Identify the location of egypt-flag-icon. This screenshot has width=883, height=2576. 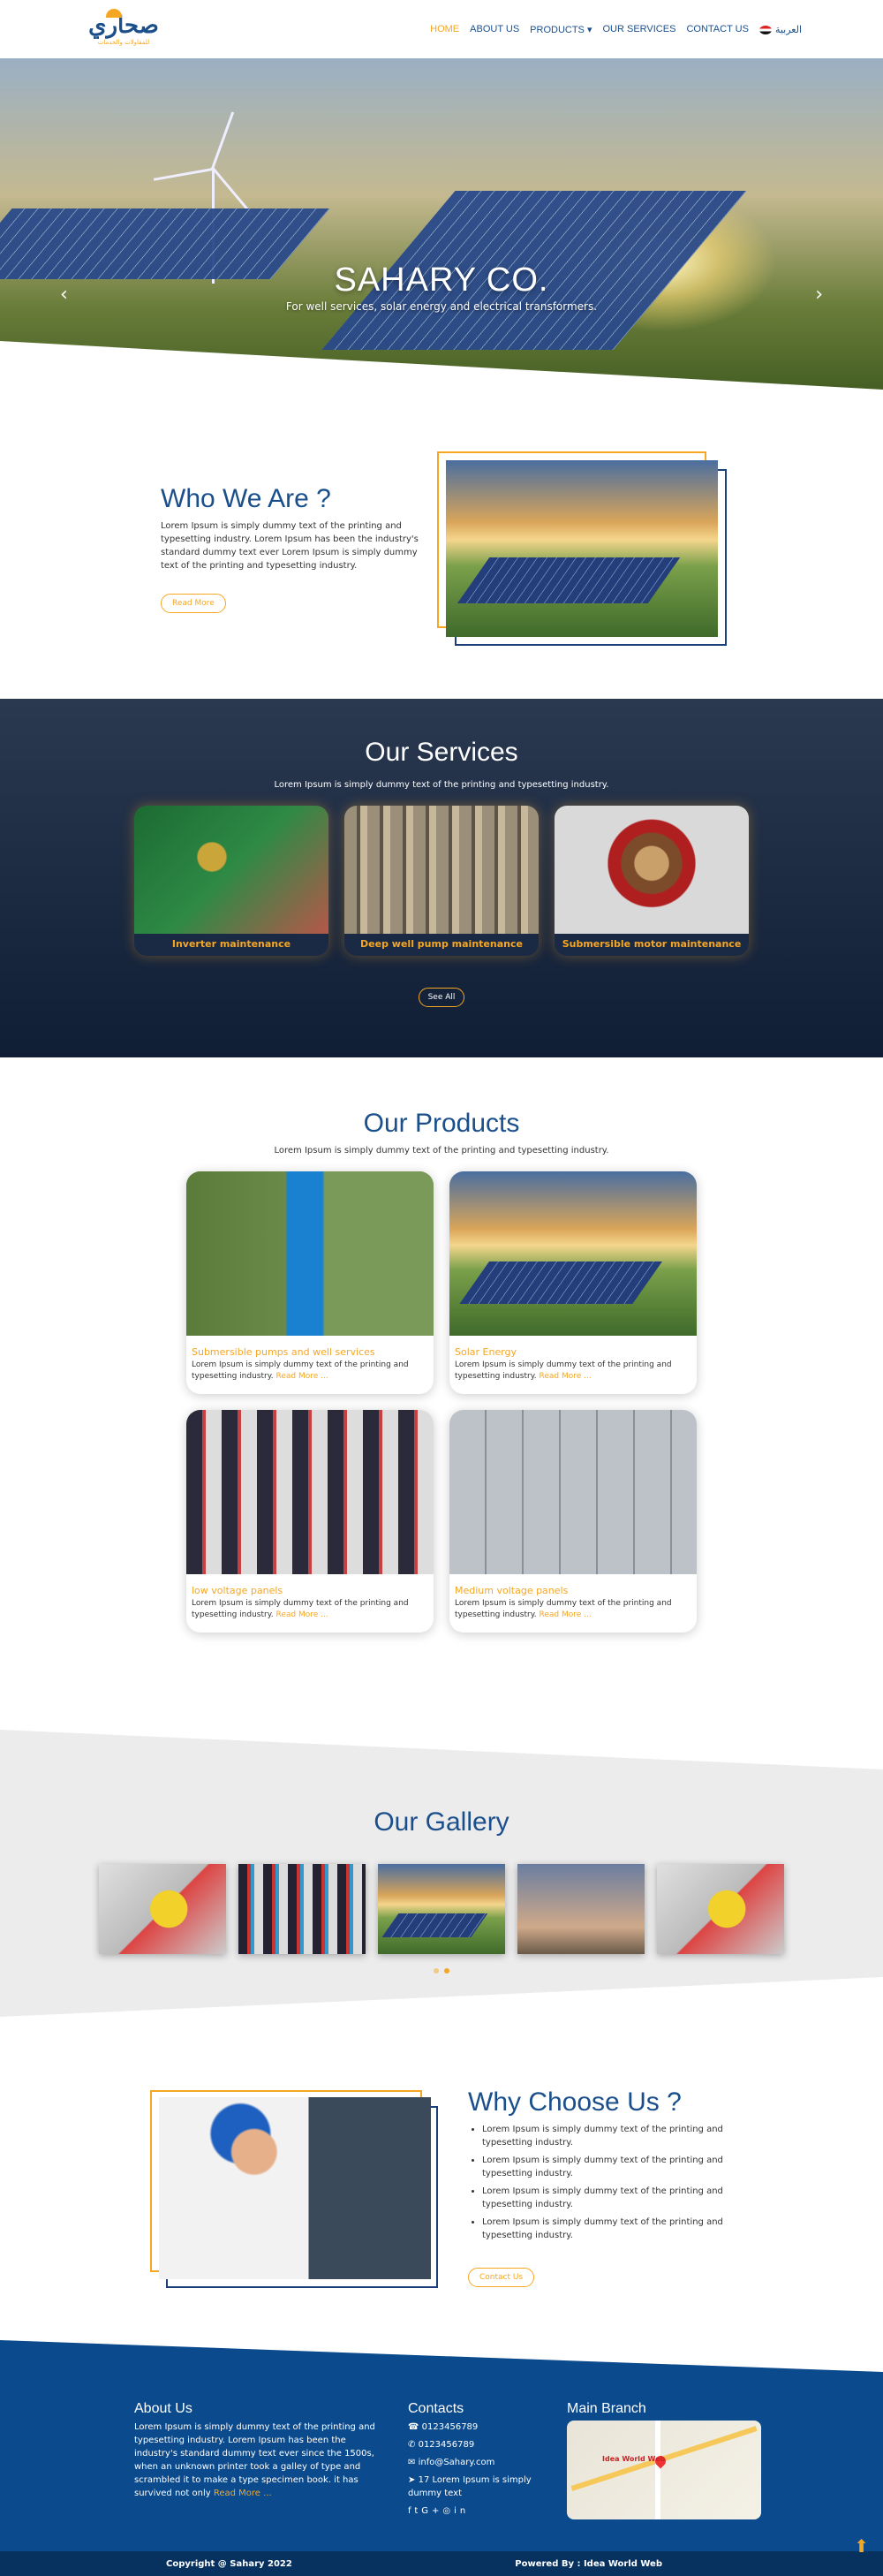
(765, 30).